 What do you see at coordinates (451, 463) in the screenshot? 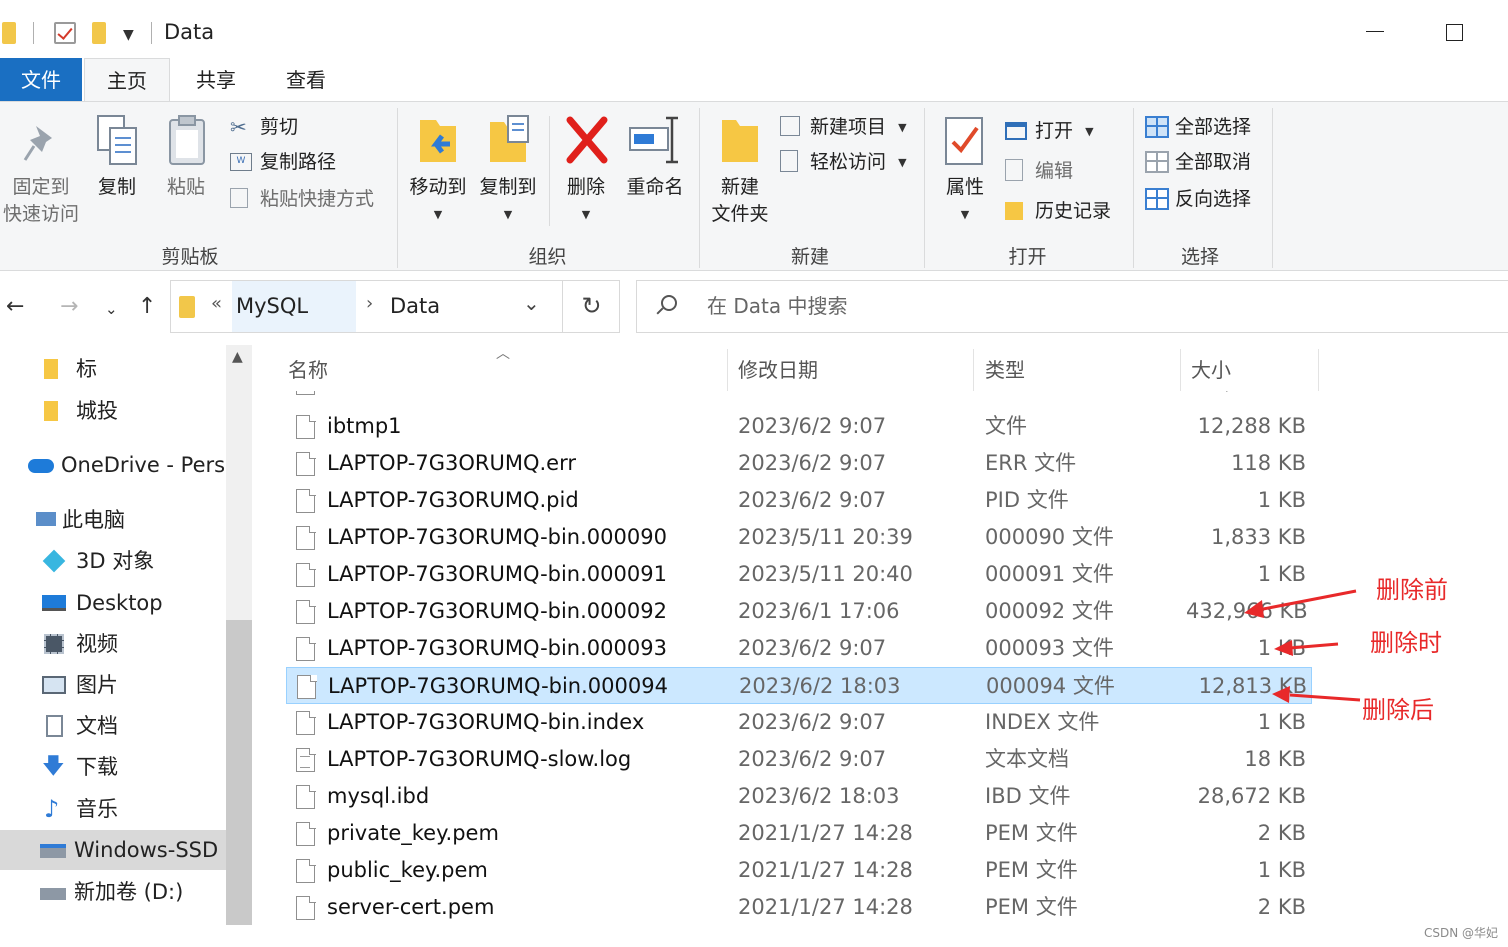
I see `file-name: LAPTOP-7G3ORUMQ.err` at bounding box center [451, 463].